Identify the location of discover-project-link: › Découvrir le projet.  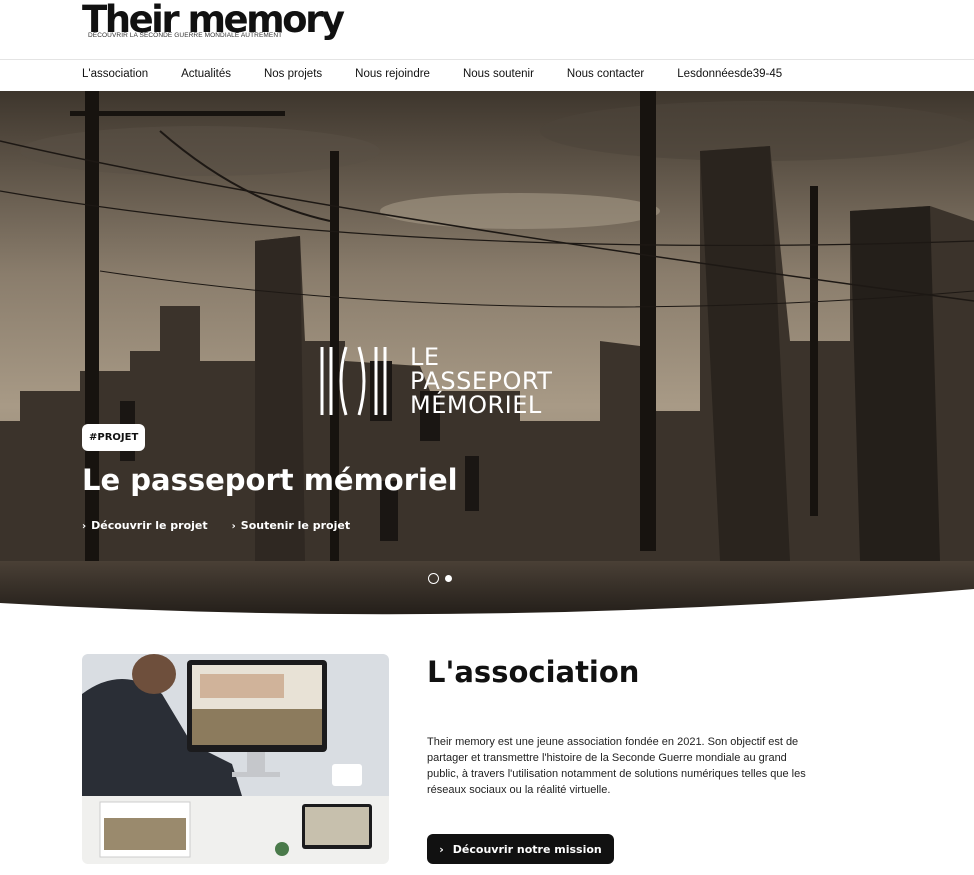
(145, 525).